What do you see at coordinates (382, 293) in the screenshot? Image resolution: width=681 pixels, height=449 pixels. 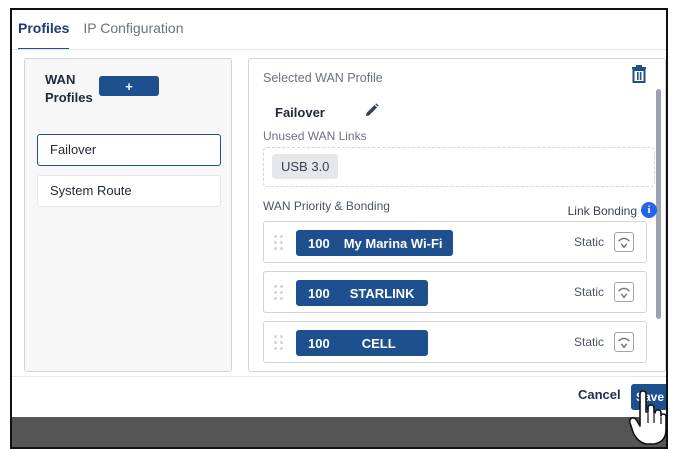 I see `link-name: STARLINK` at bounding box center [382, 293].